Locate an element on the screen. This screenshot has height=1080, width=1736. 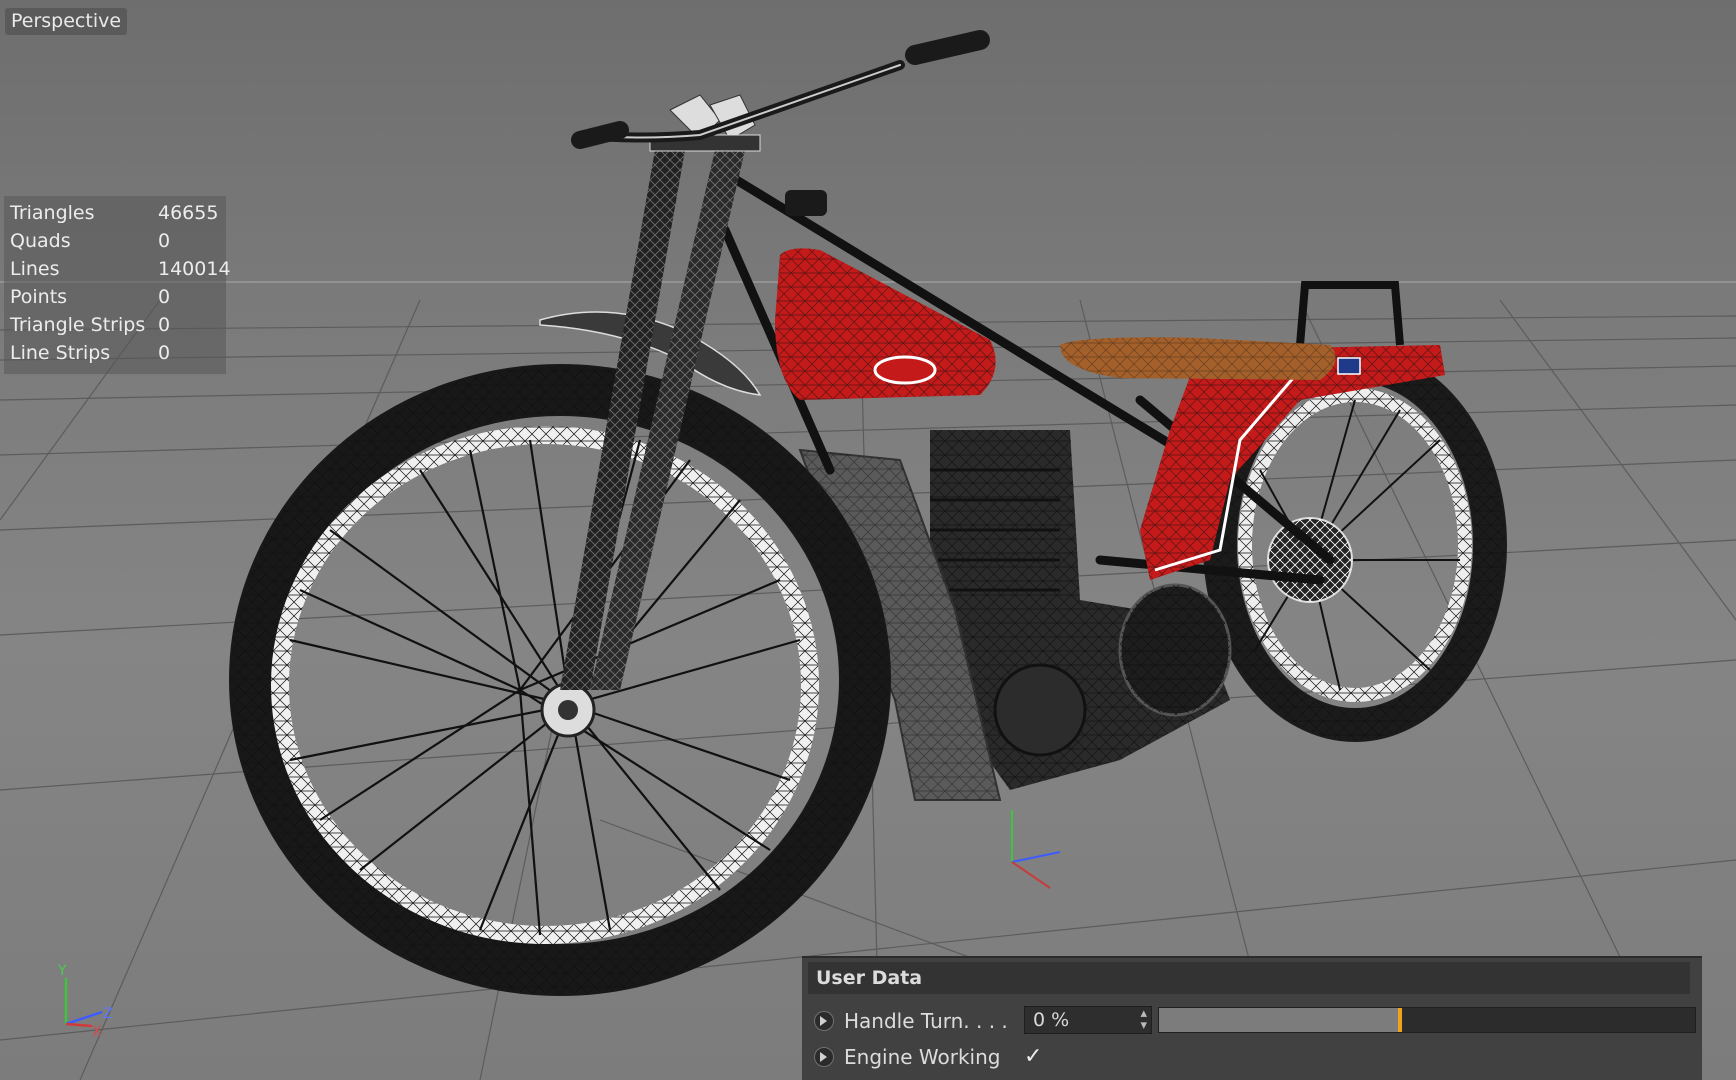
handle-turn-label: Handle Turn. . . . is located at coordinates (926, 1021).